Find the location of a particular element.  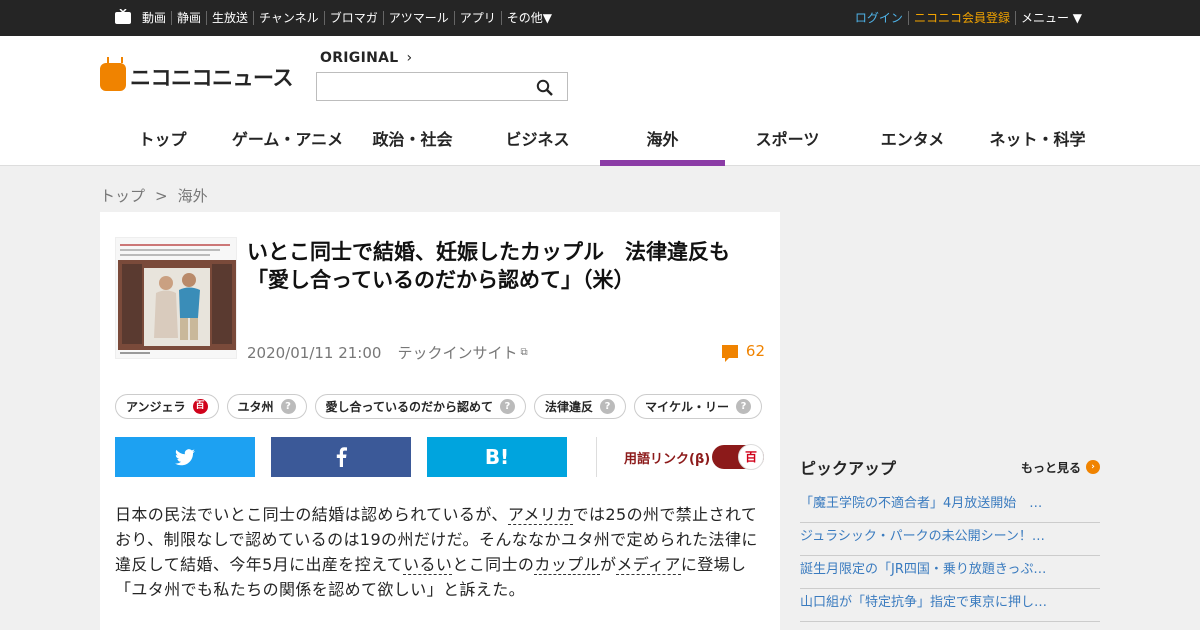

term-link-couple: カップル is located at coordinates (567, 565).